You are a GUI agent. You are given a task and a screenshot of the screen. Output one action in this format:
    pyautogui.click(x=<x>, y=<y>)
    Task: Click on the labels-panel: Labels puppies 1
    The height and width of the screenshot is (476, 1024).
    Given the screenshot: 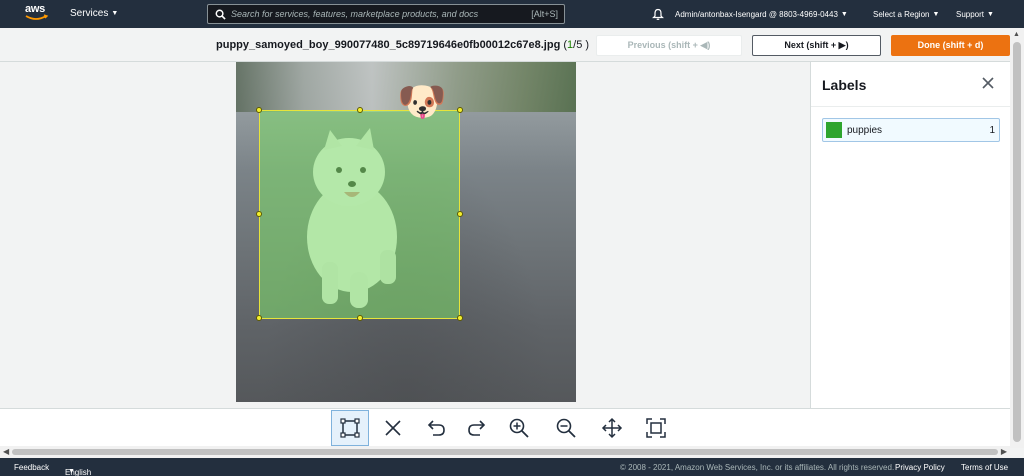 What is the action you would take?
    pyautogui.click(x=910, y=235)
    